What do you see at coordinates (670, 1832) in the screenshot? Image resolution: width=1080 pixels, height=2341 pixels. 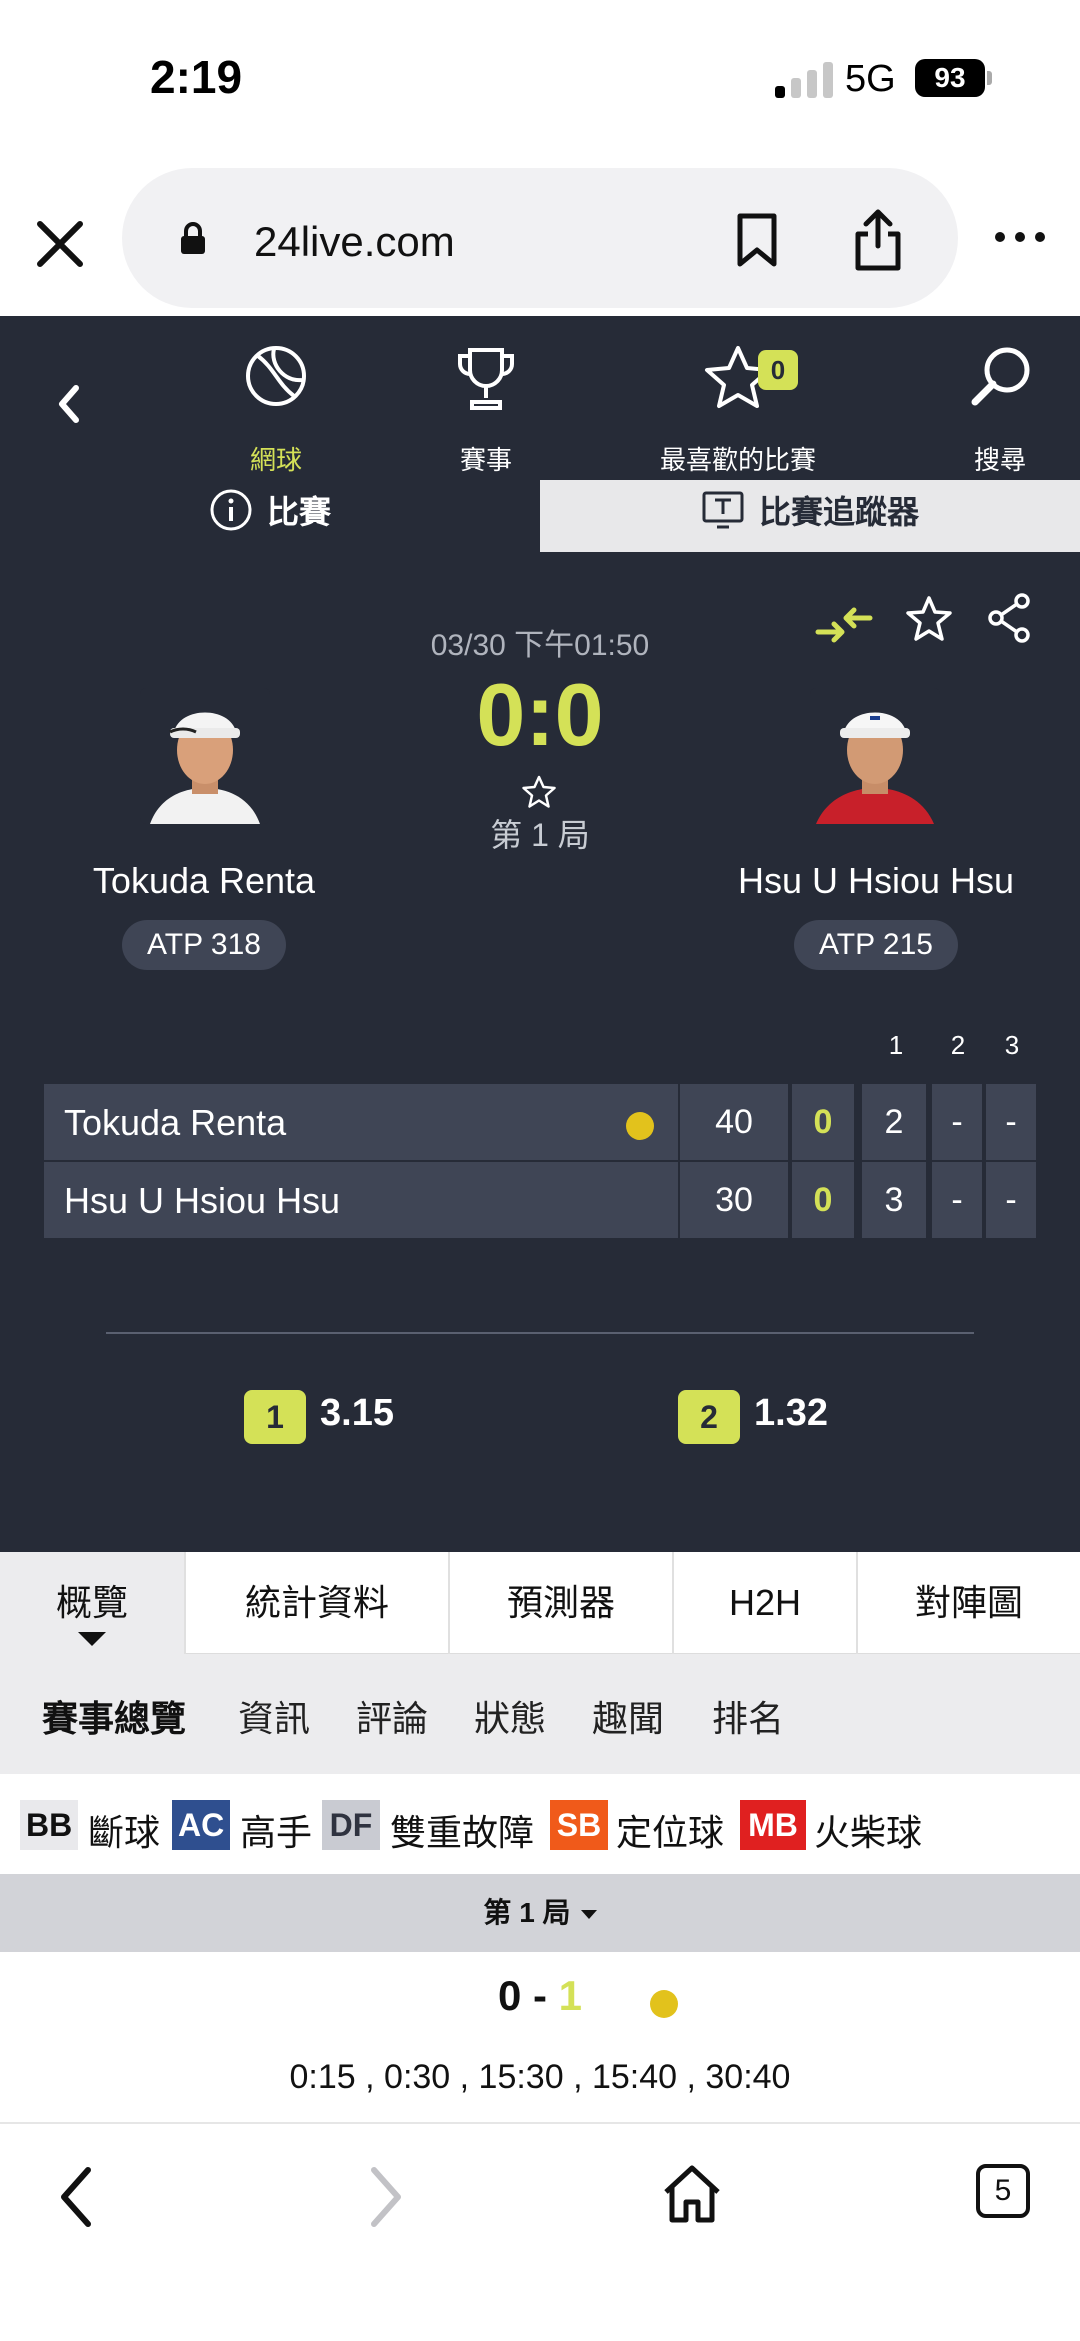 I see `legend-label-sb: 定位球` at bounding box center [670, 1832].